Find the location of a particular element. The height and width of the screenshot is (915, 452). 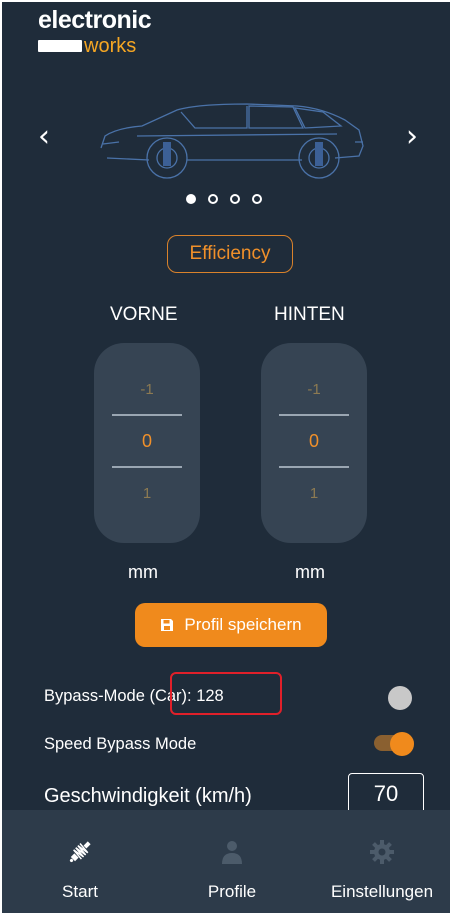

front-picker-divider-bottom is located at coordinates (147, 467).